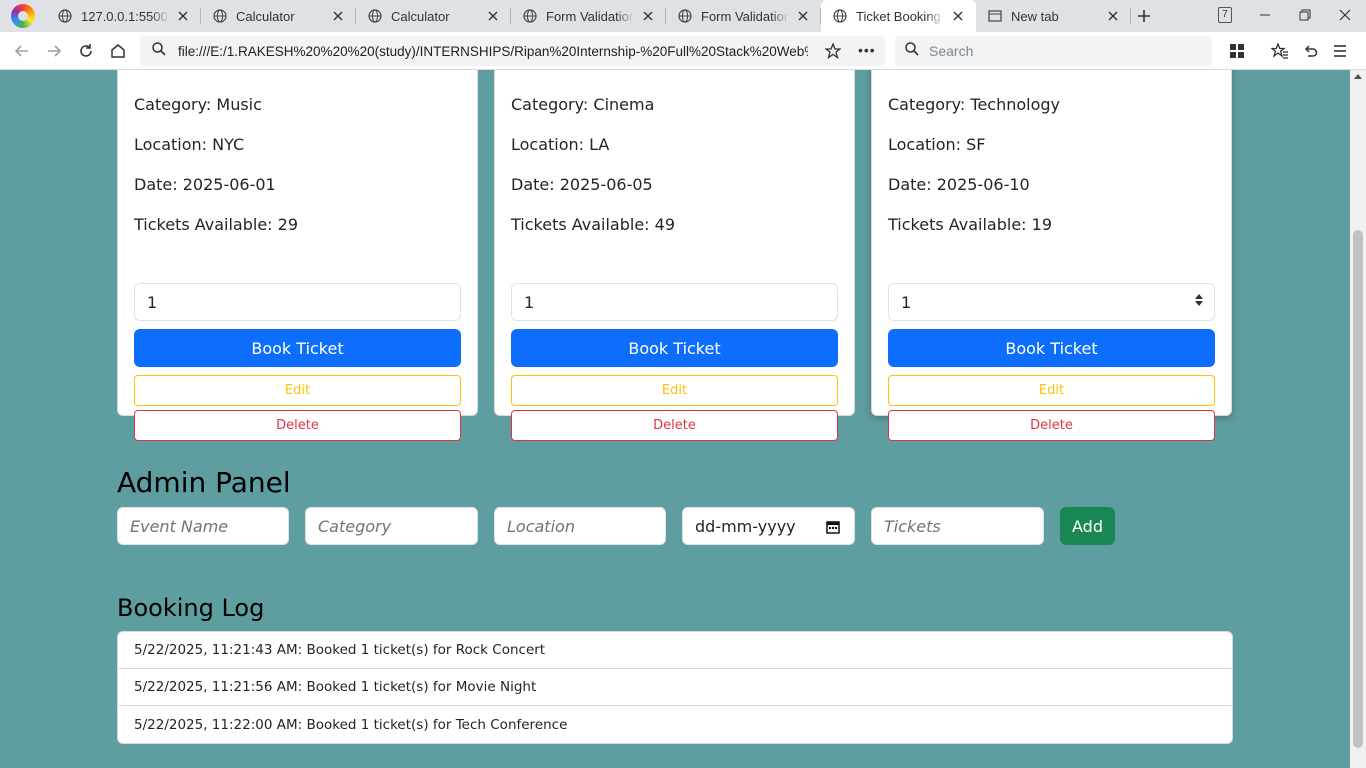  I want to click on tickets-input, so click(957, 526).